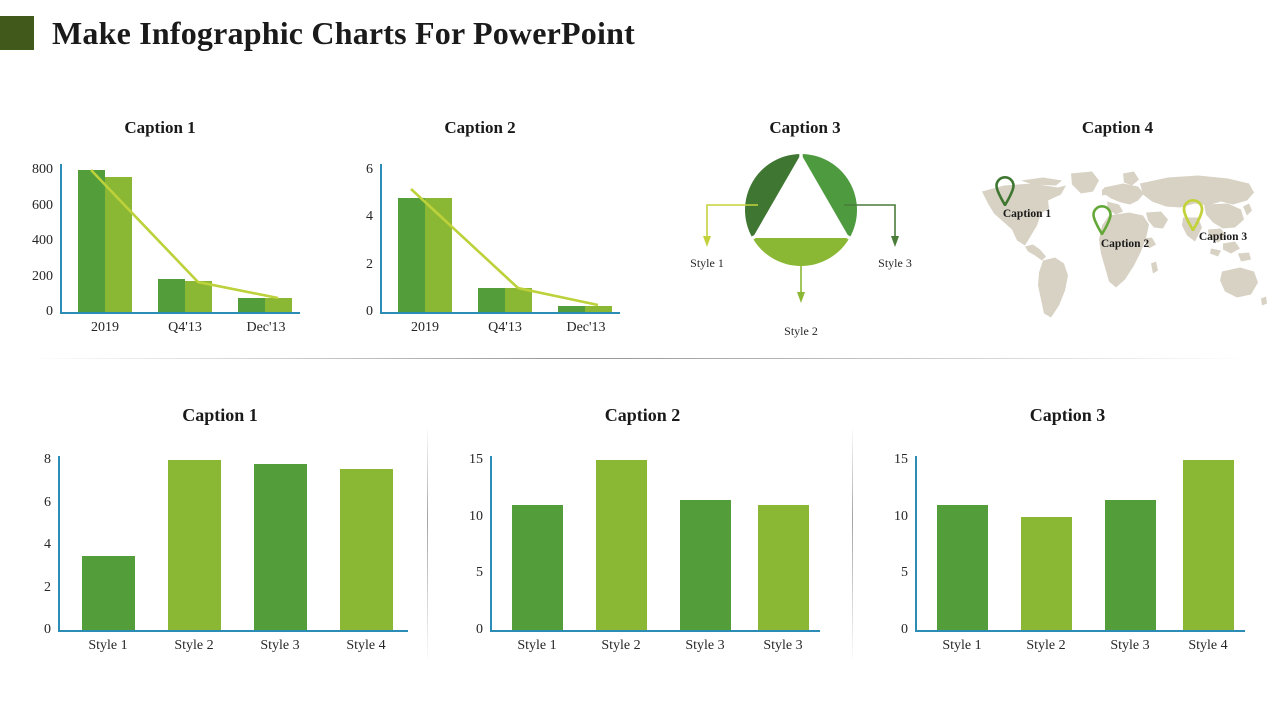  I want to click on section-divider, so click(640, 358).